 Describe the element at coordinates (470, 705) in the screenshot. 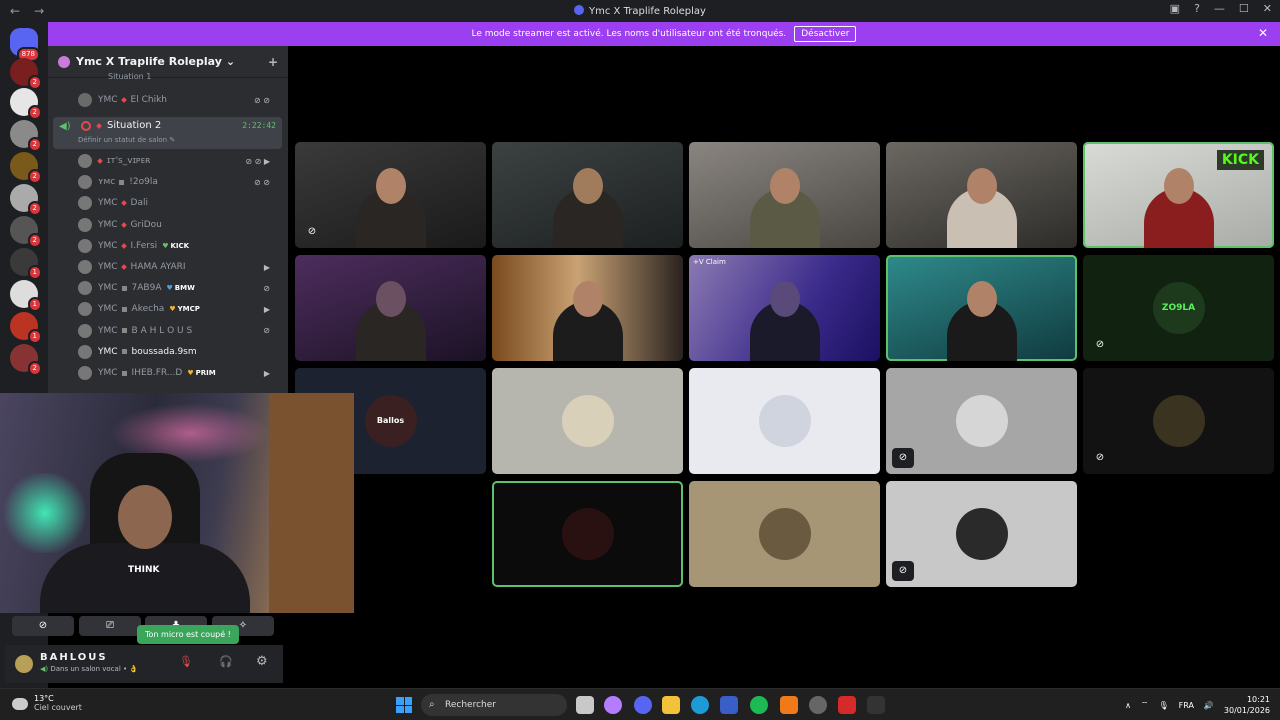

I see `search-placeholder: Rechercher` at that location.